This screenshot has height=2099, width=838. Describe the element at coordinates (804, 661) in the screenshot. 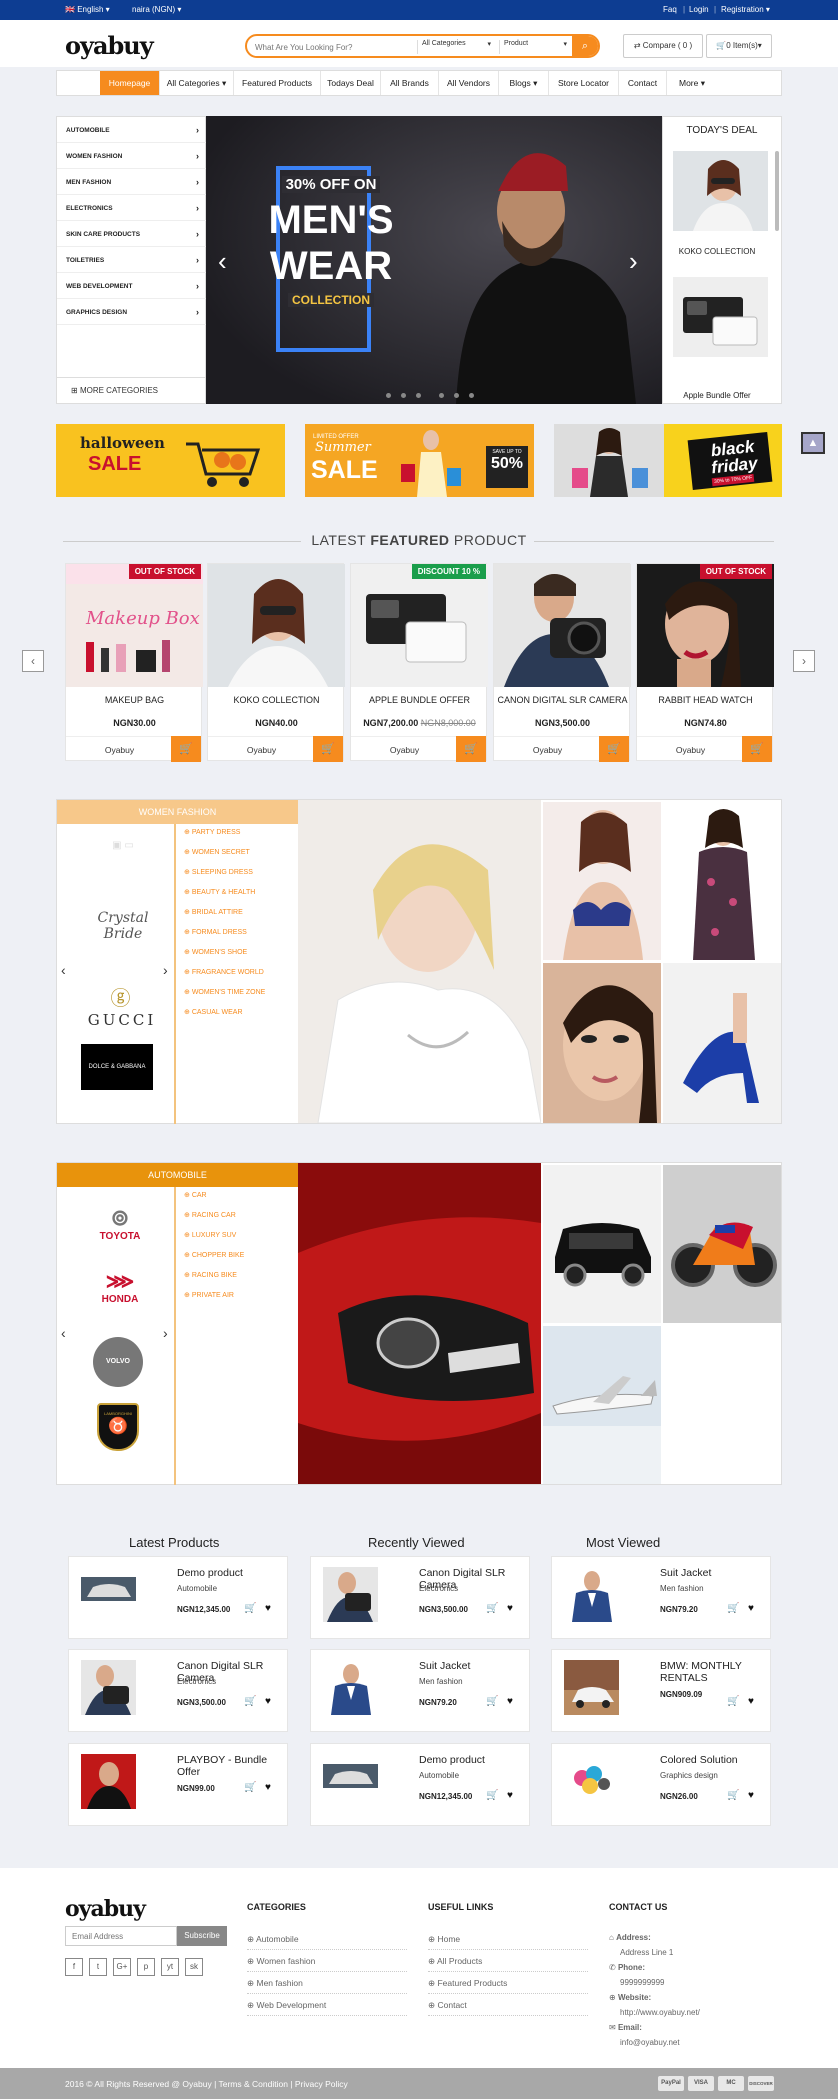

I see `featured-next-button: ›` at that location.